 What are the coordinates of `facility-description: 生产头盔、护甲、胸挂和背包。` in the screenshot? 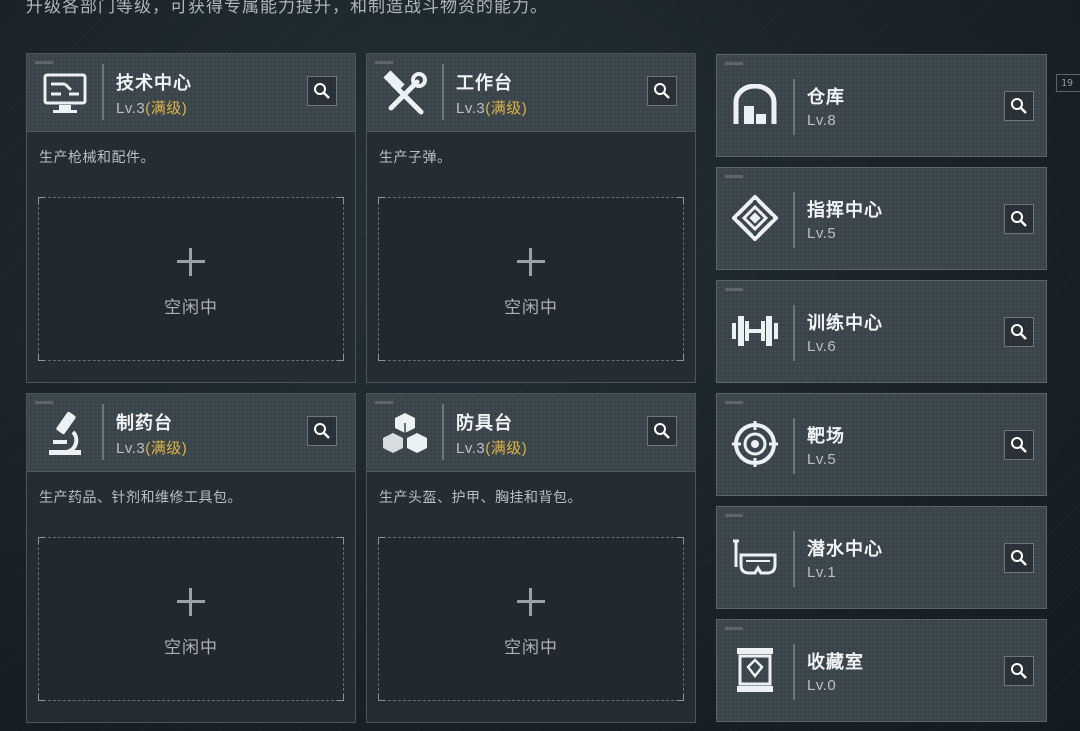 It's located at (480, 497).